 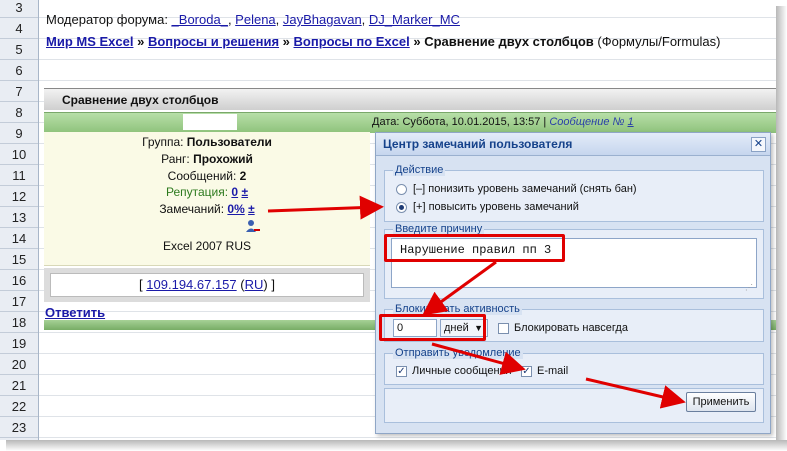 I want to click on arrow-to-increase, so click(x=325, y=207).